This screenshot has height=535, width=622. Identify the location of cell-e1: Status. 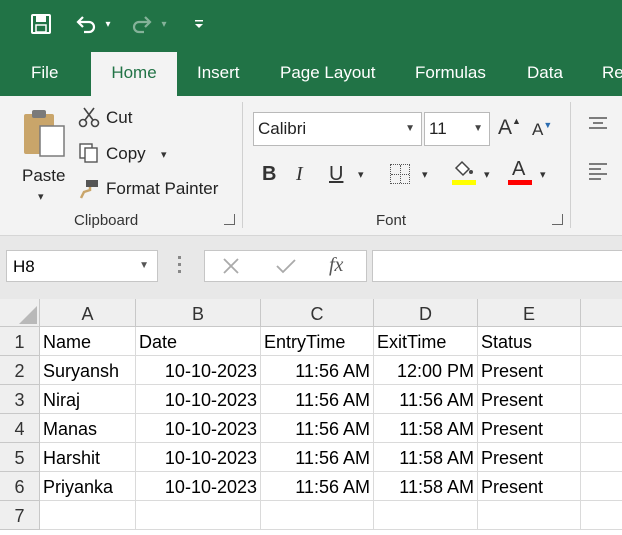
(529, 341).